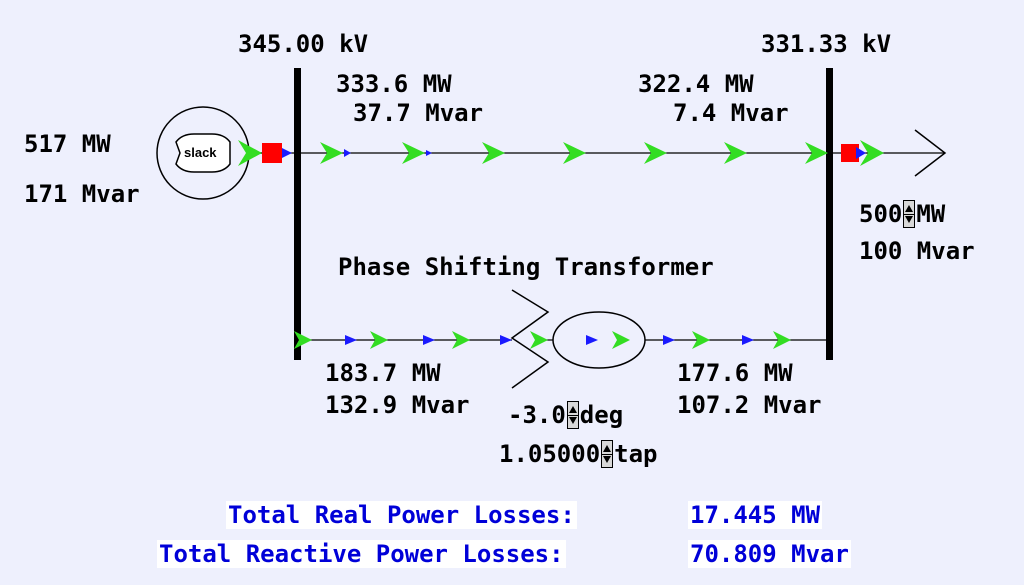 This screenshot has height=585, width=1024. I want to click on breaker-generator, so click(272, 153).